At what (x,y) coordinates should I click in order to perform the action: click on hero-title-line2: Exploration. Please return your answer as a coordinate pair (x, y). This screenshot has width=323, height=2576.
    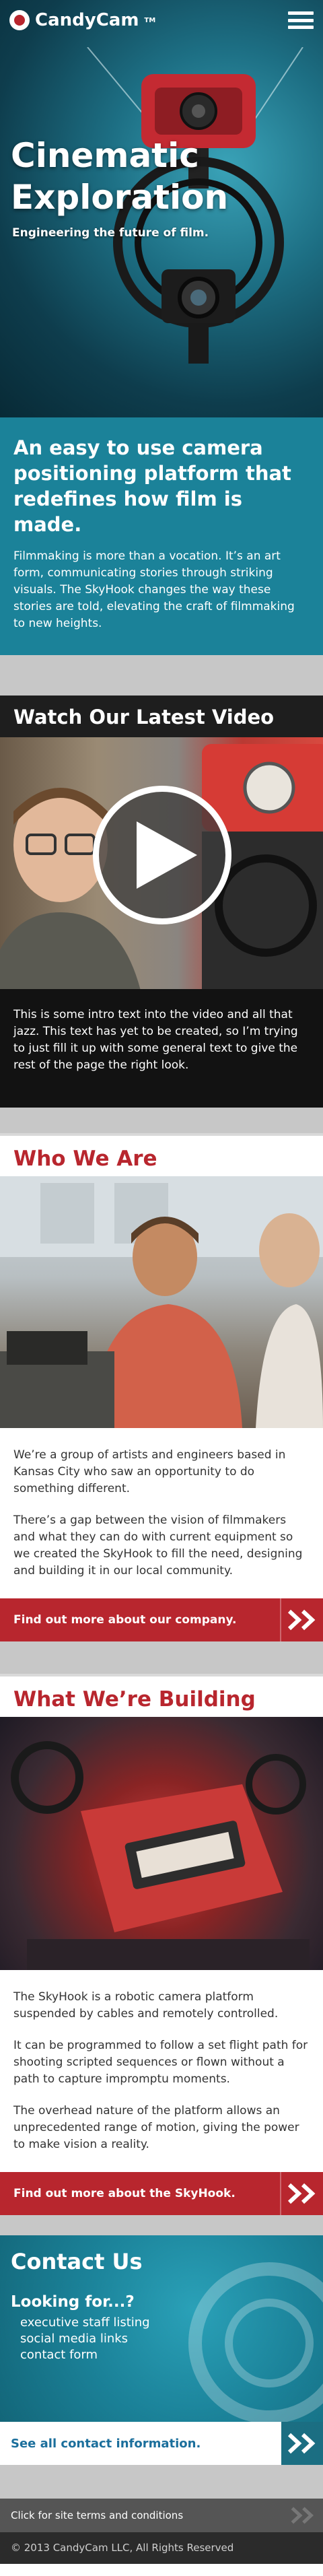
    Looking at the image, I should click on (120, 197).